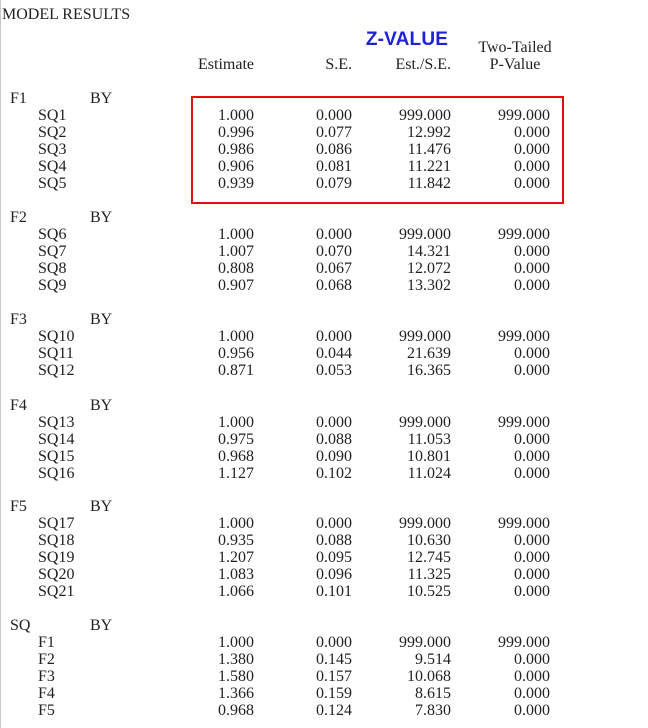 This screenshot has width=648, height=728. I want to click on est-se-value: 12.745, so click(429, 557).